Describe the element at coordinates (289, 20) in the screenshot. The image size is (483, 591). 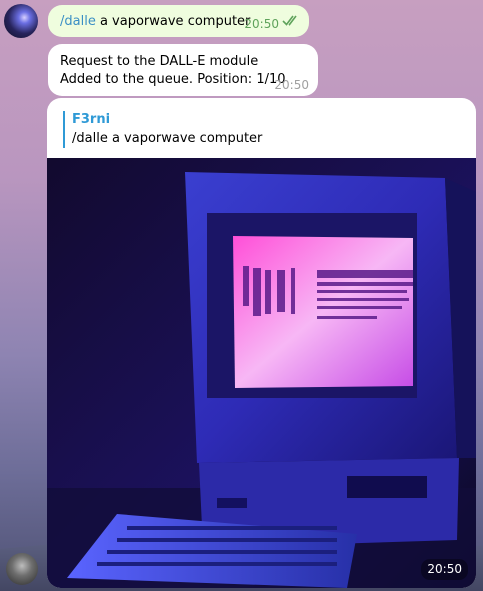
I see `double-check-icon` at that location.